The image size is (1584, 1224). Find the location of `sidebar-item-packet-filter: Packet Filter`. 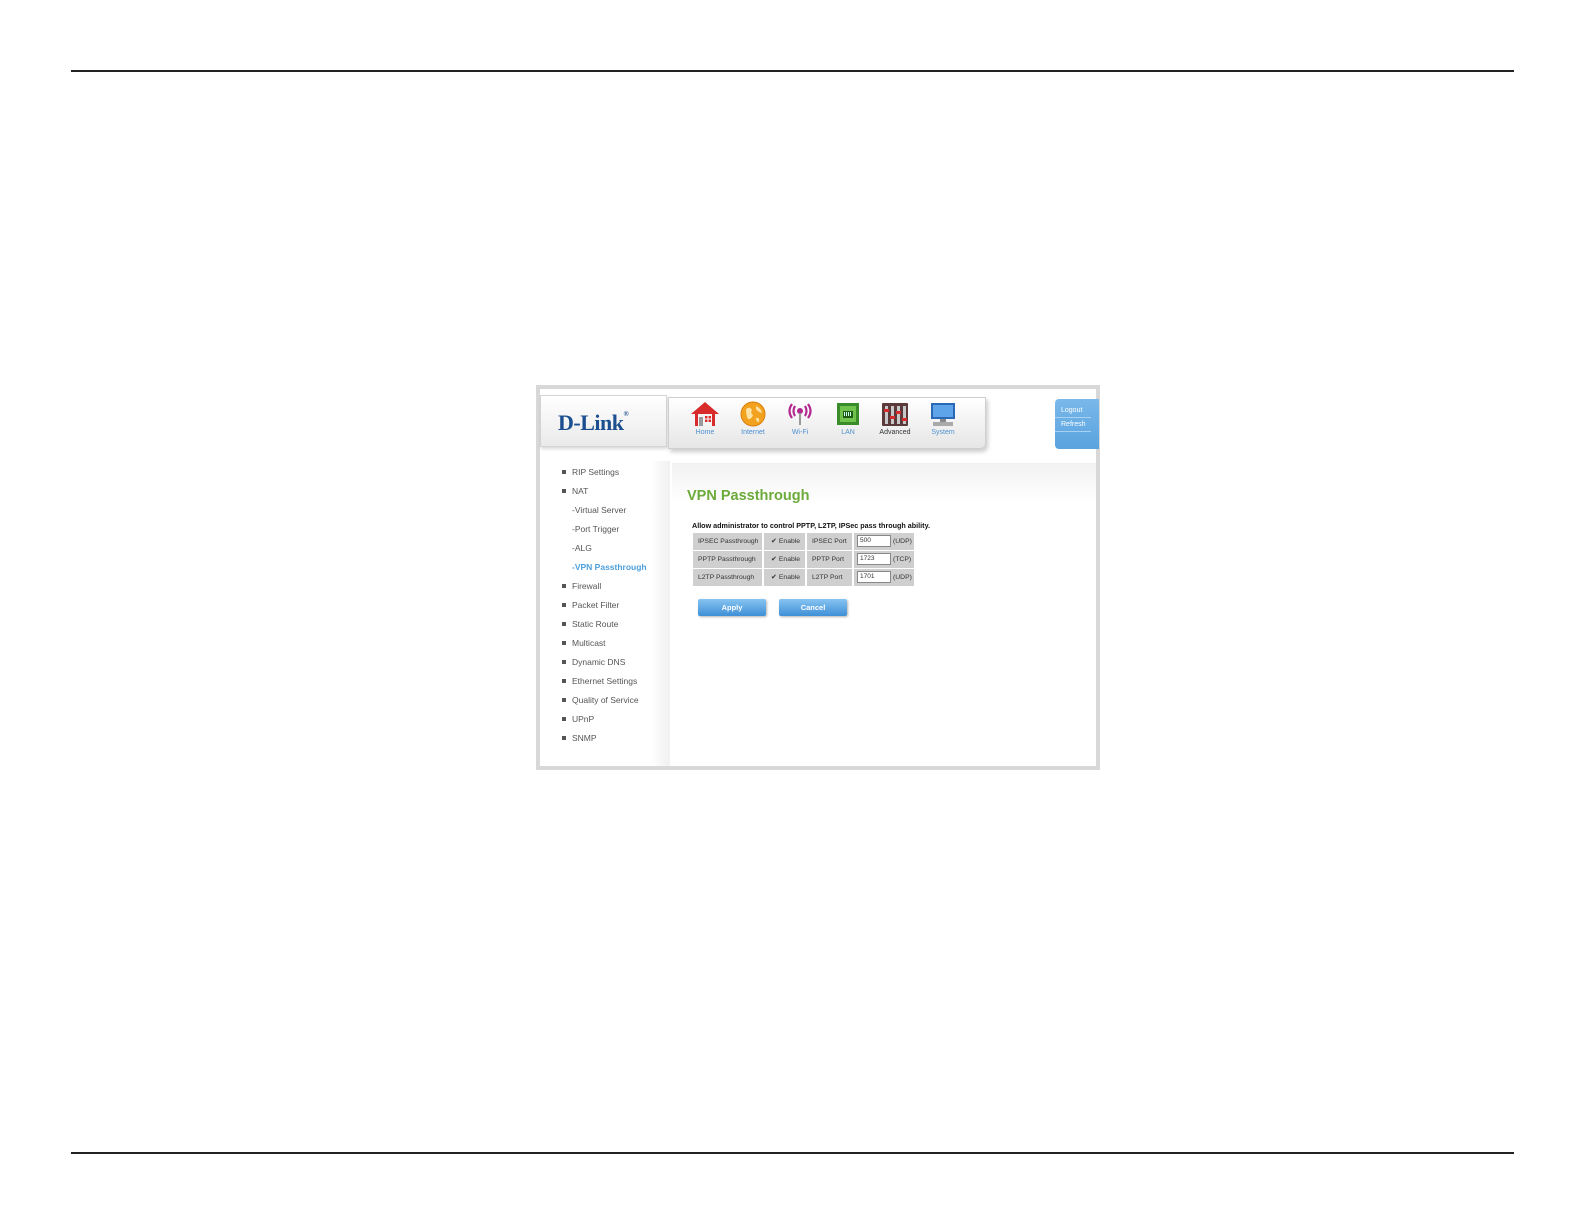

sidebar-item-packet-filter: Packet Filter is located at coordinates (590, 605).